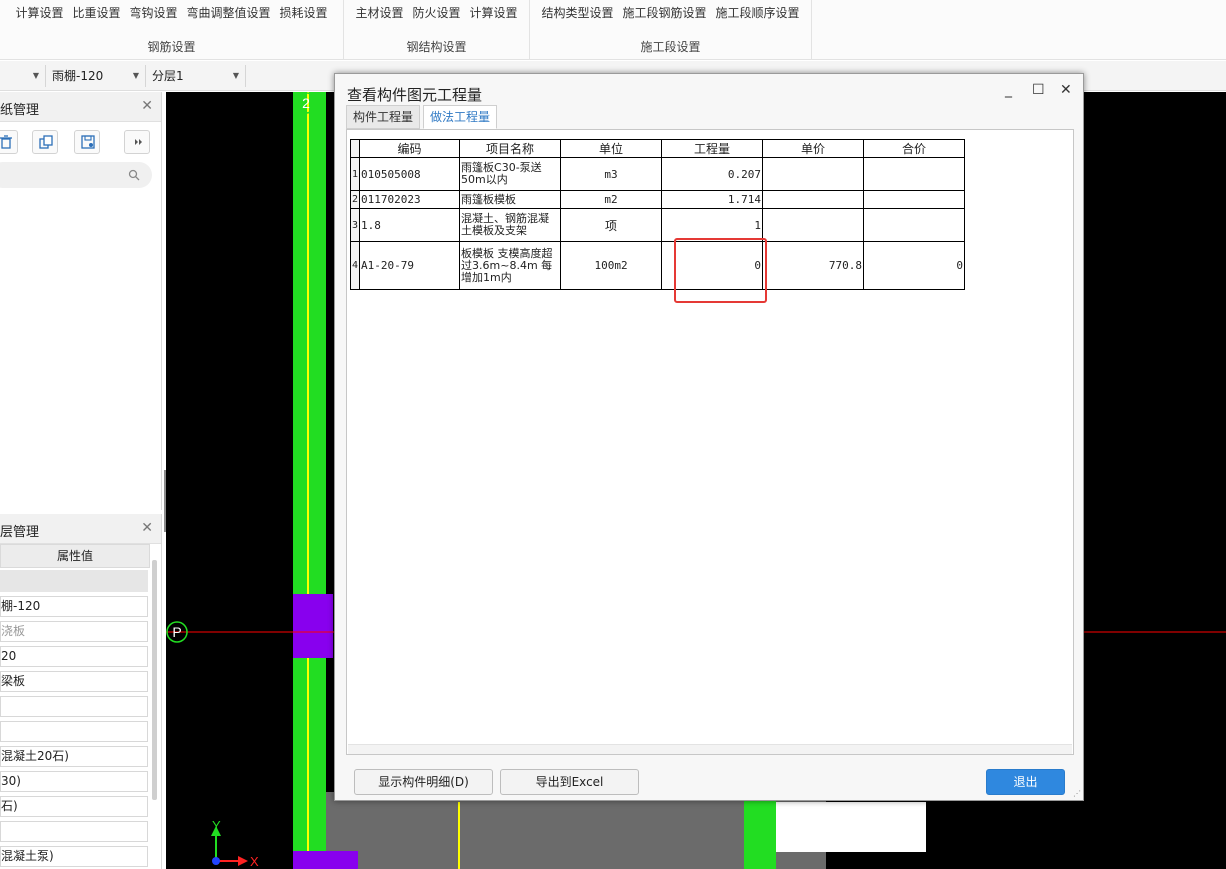 This screenshot has width=1226, height=869. Describe the element at coordinates (74, 781) in the screenshot. I see `attr-row-concrete-grade: 30)` at that location.